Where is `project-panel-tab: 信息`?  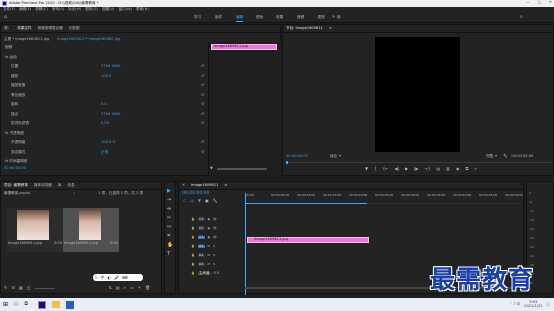 project-panel-tab: 信息 is located at coordinates (70, 185).